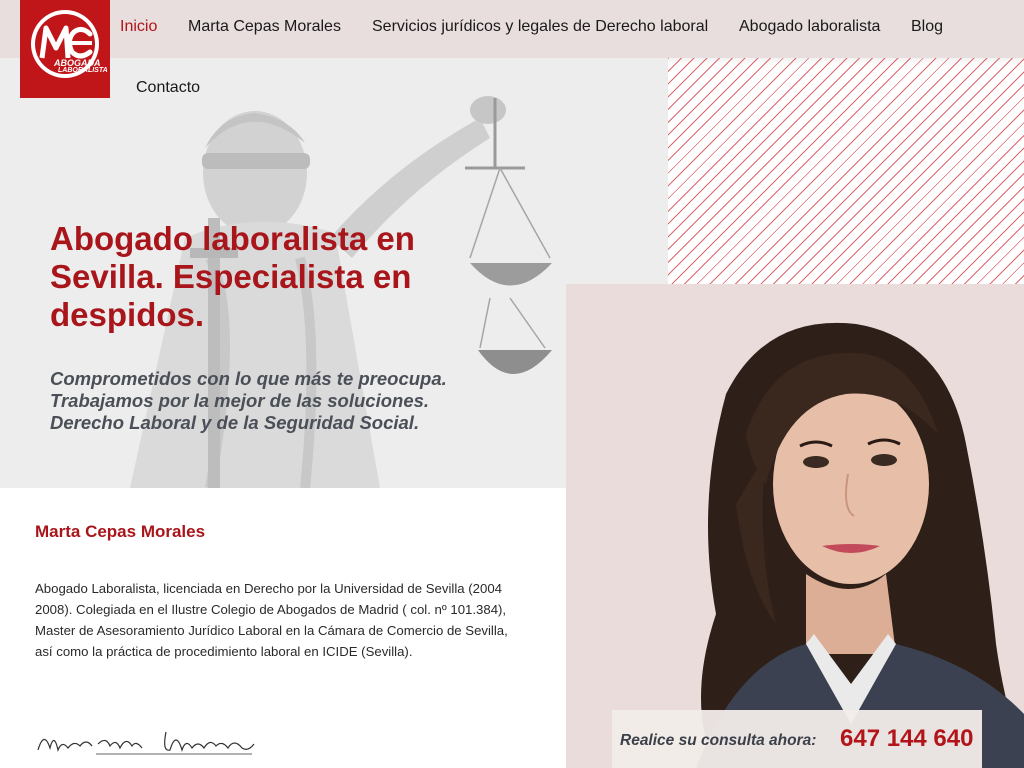  I want to click on nav-item-blog: Blog, so click(927, 27).